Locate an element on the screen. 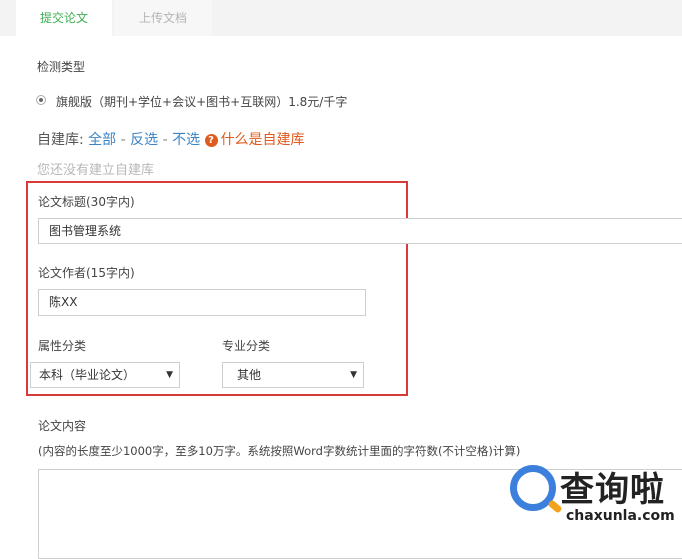 The image size is (682, 559). self-library-empty-note: 您还没有建立自建库 is located at coordinates (96, 170).